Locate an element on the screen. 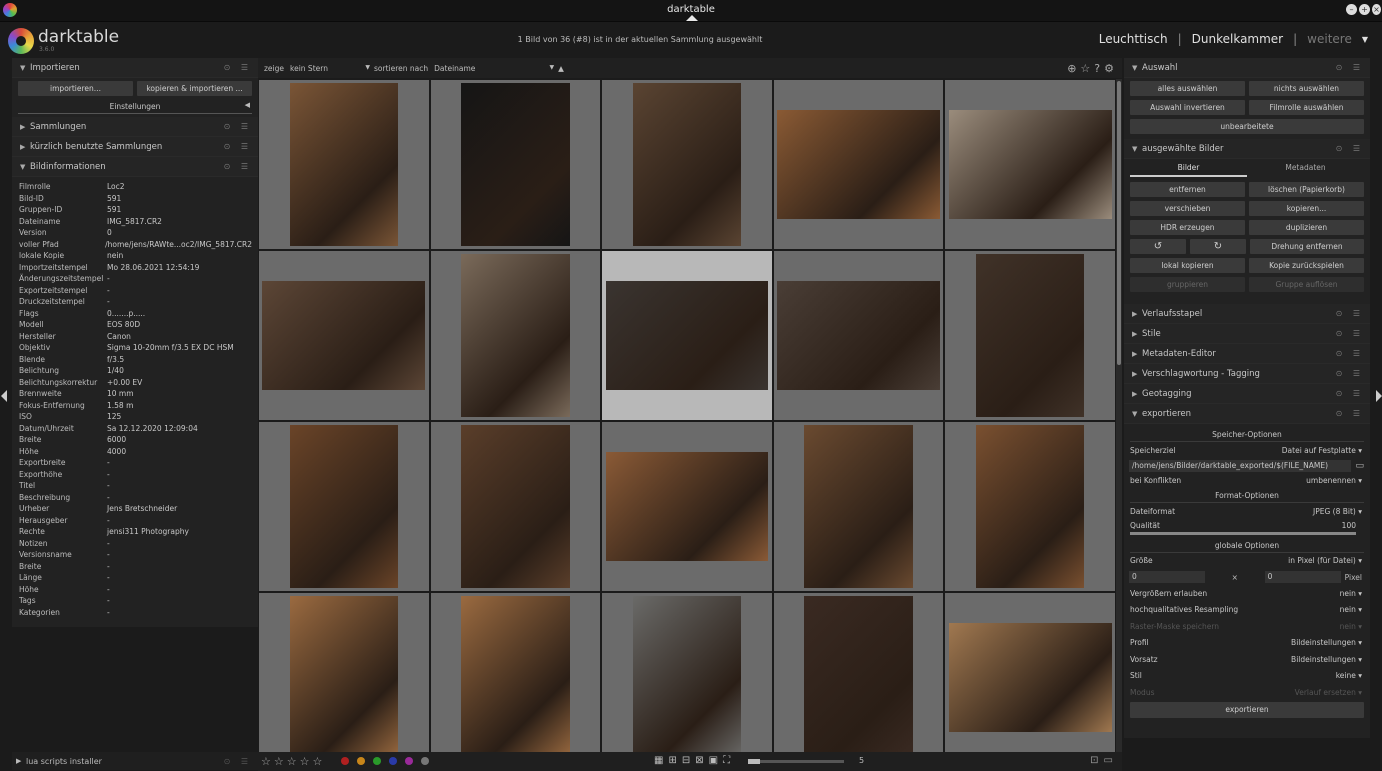 The height and width of the screenshot is (771, 1382). clear-label-icon is located at coordinates (425, 761).